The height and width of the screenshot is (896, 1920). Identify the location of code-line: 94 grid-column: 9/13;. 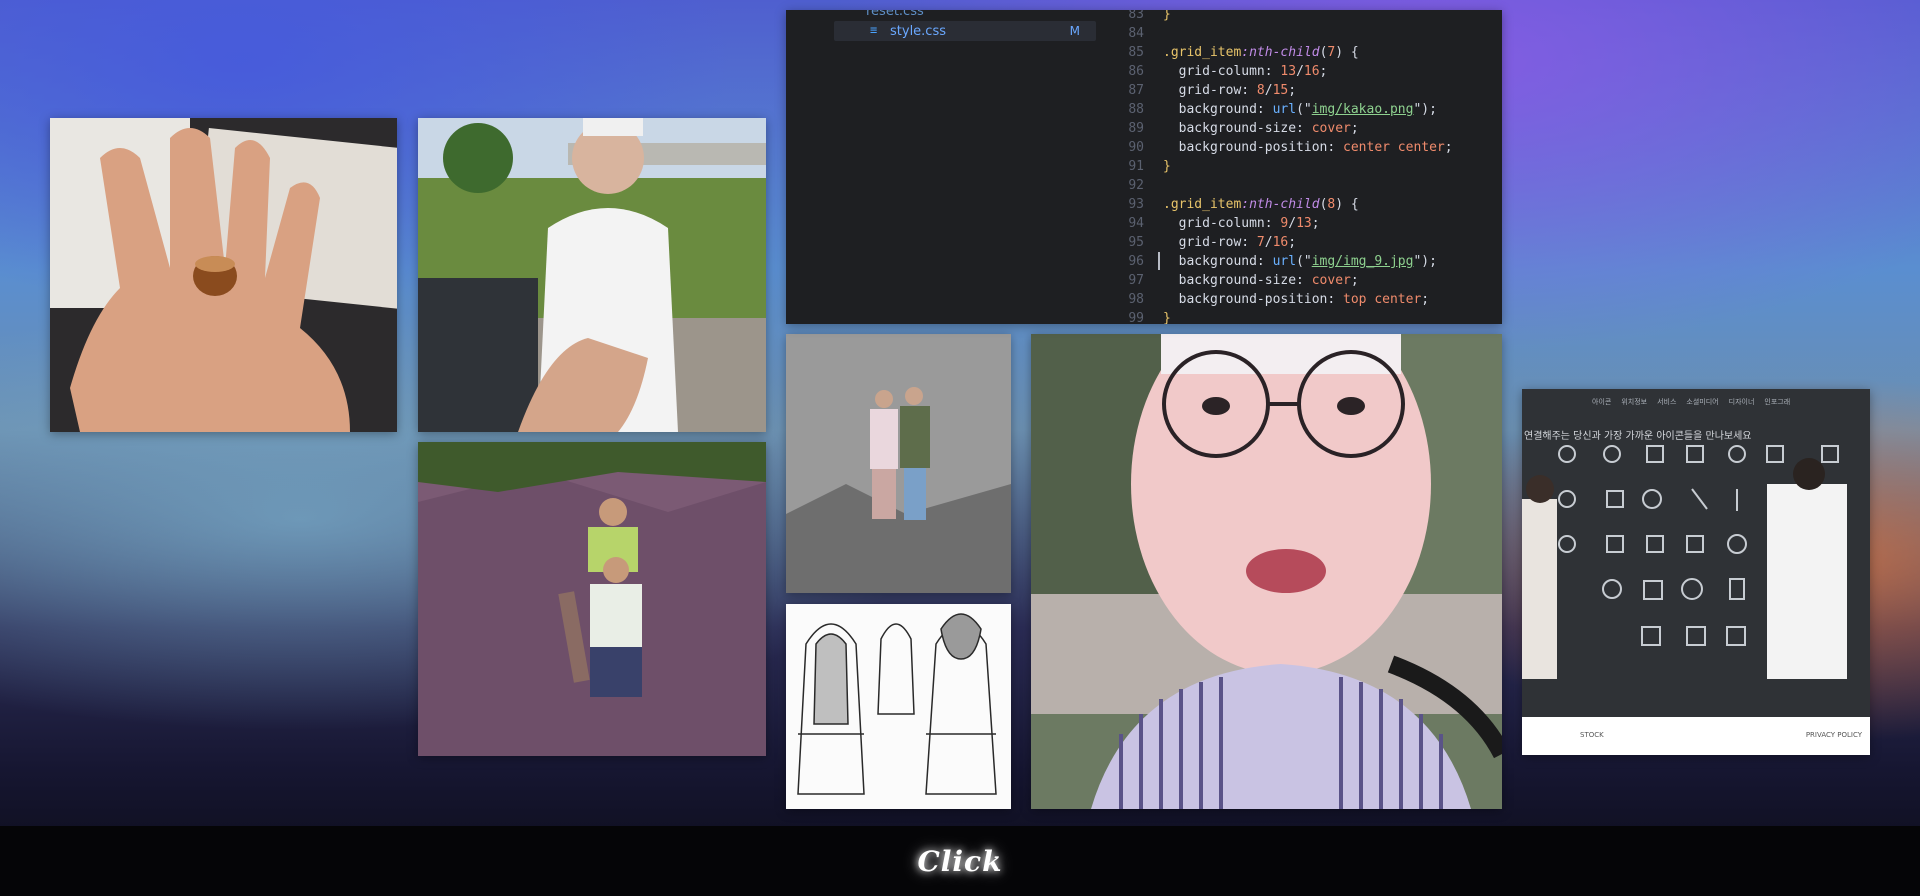
(1305, 223).